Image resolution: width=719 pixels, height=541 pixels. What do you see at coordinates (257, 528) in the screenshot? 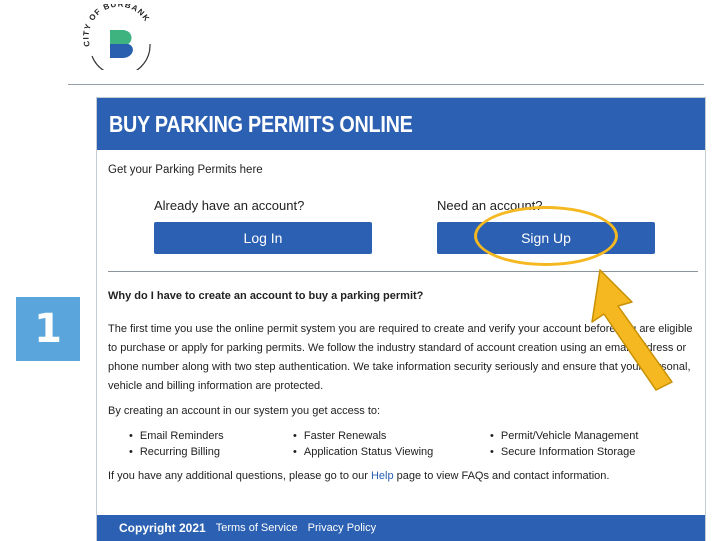
I see `terms-link: Terms of Service` at bounding box center [257, 528].